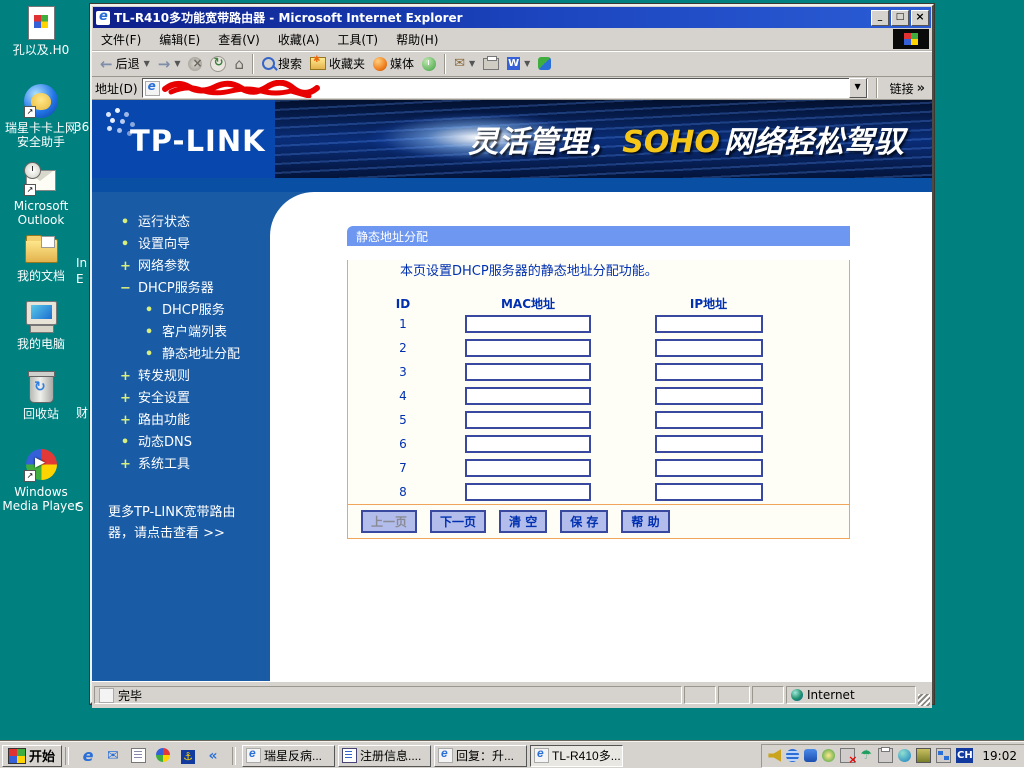  I want to click on mail-icon: ✉, so click(459, 63).